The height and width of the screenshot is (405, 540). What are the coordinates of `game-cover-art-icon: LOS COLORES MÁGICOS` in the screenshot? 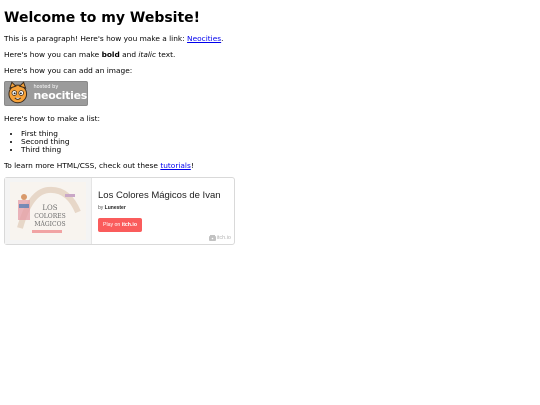 It's located at (48, 210).